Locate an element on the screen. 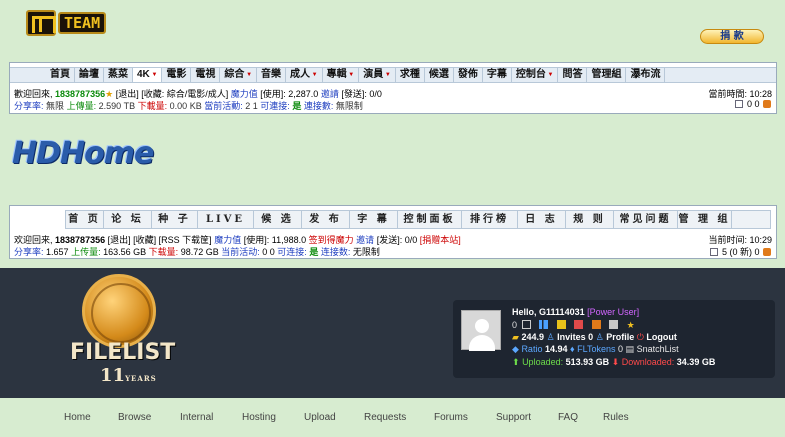 The height and width of the screenshot is (437, 785). invite-label: 邀请 is located at coordinates (365, 240).